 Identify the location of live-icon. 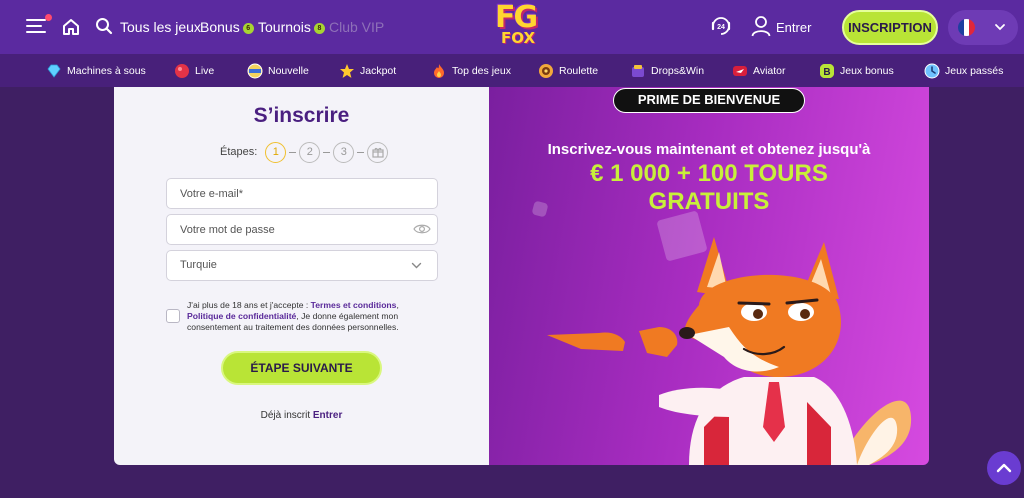
(182, 71).